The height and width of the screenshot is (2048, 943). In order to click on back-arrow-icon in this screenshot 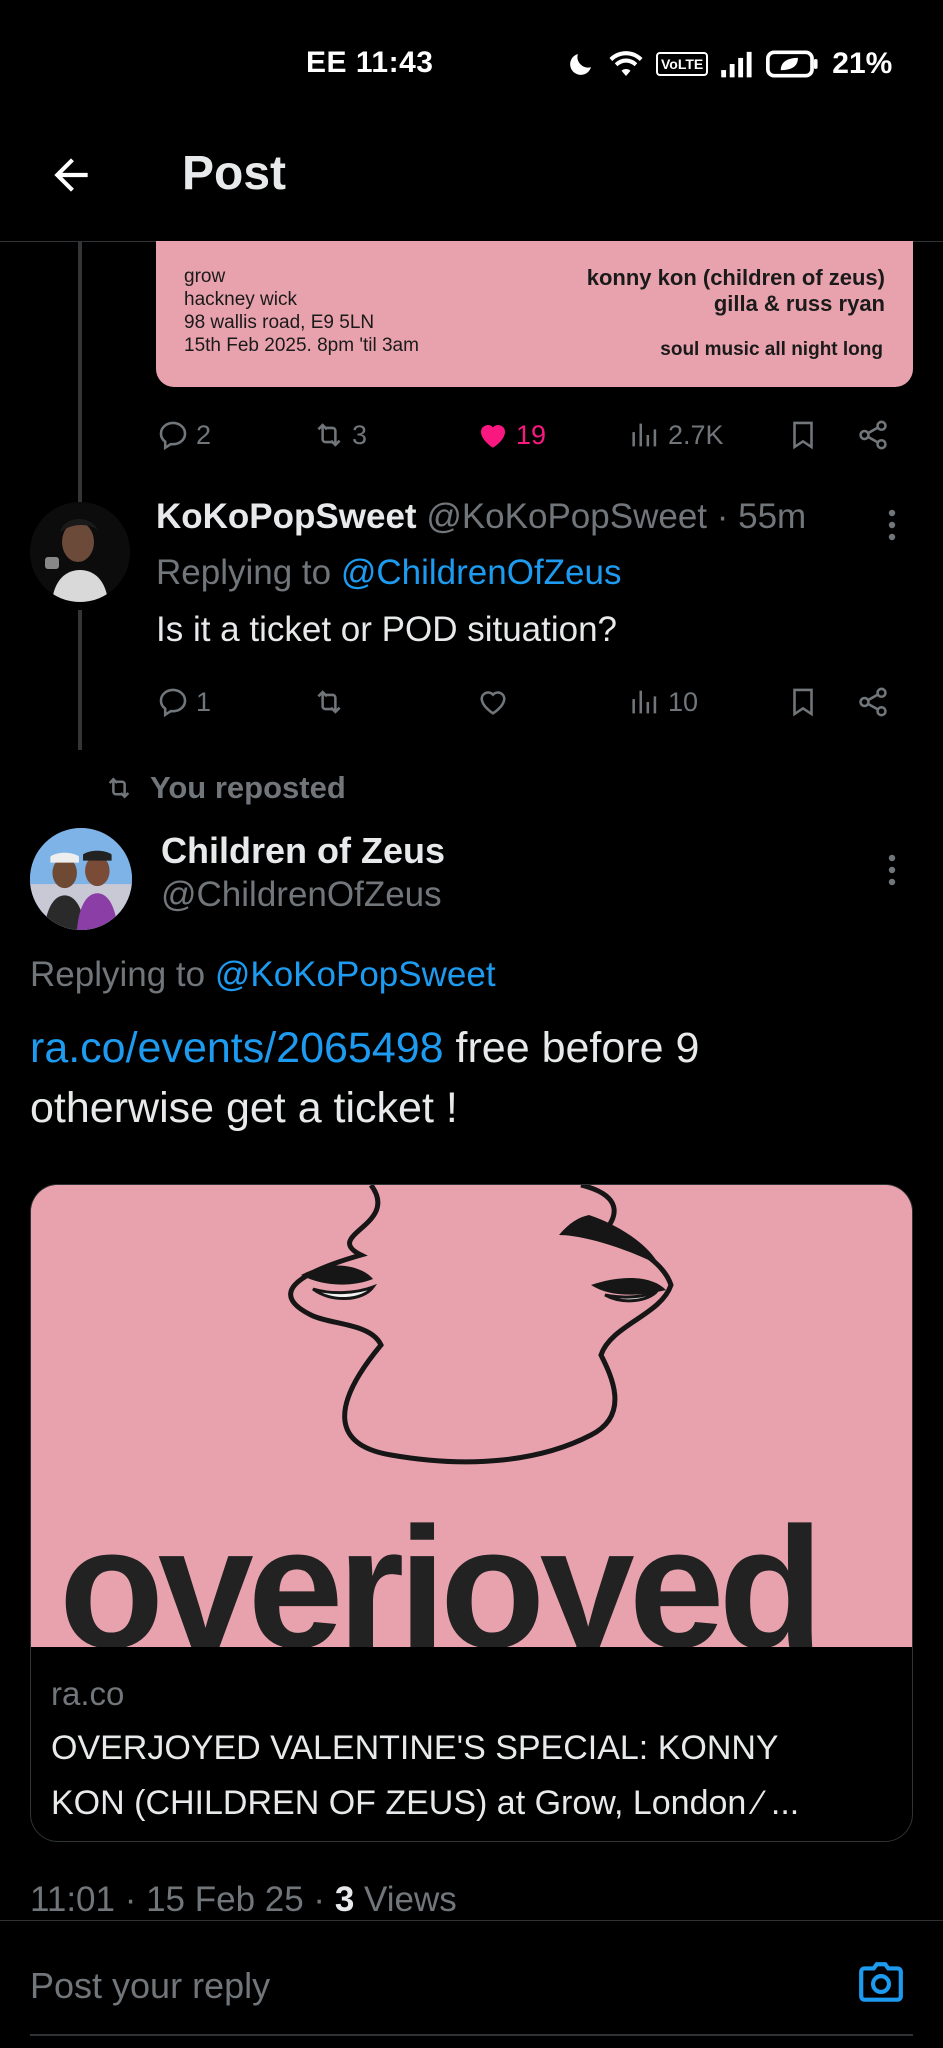, I will do `click(71, 175)`.